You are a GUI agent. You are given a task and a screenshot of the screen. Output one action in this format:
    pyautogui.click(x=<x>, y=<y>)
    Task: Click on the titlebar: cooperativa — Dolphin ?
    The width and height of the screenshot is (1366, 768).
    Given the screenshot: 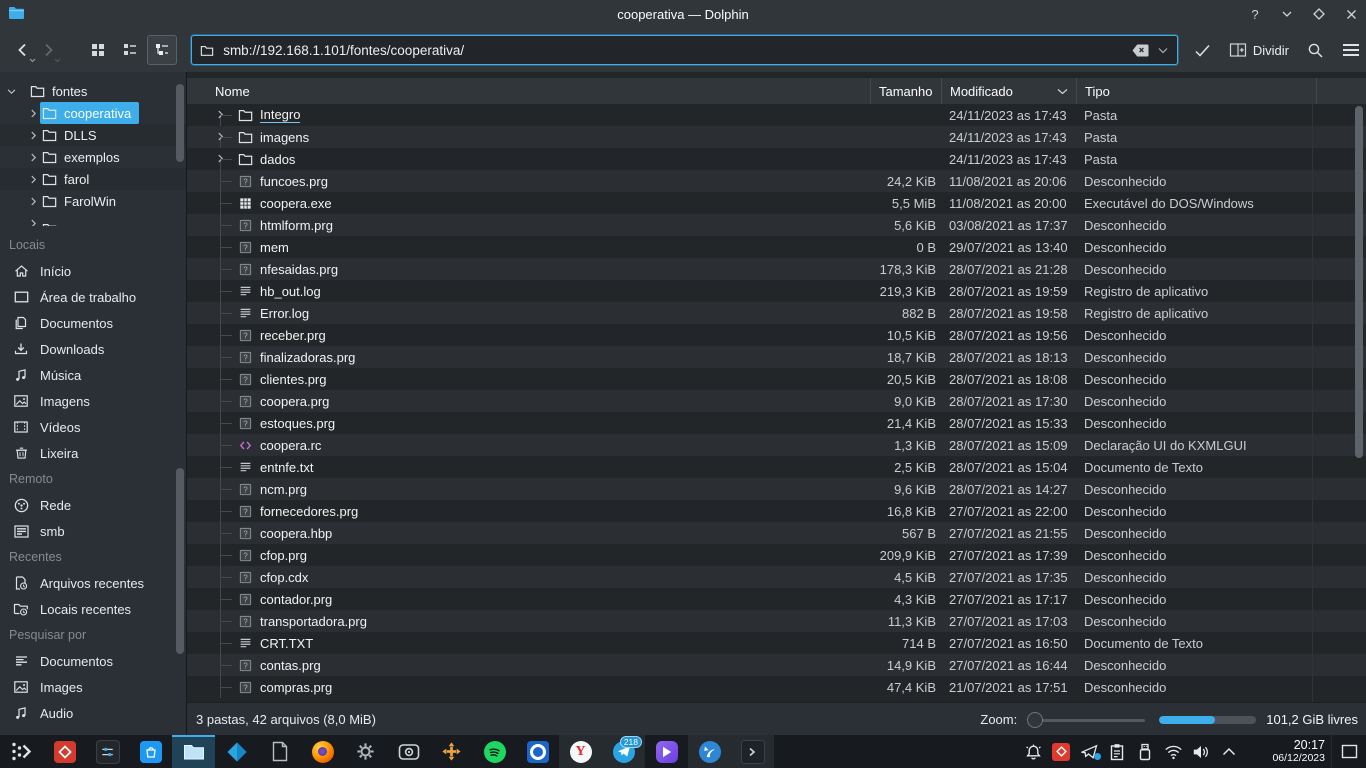 What is the action you would take?
    pyautogui.click(x=683, y=14)
    